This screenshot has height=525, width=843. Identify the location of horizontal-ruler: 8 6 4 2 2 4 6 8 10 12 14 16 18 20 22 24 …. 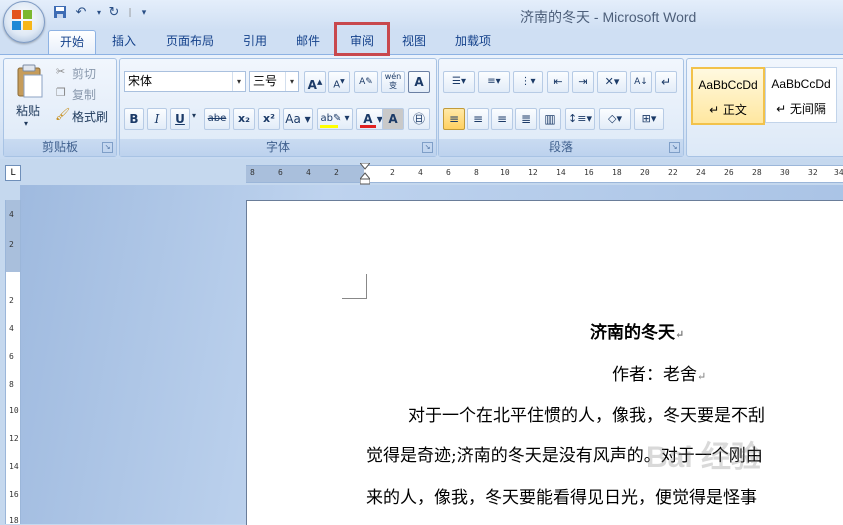
(544, 174).